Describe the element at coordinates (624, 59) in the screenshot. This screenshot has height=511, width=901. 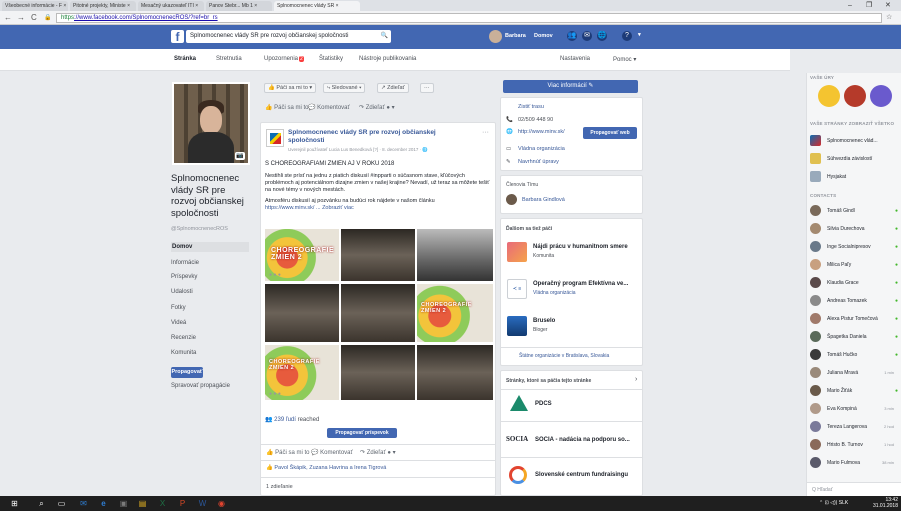
I see `help-menu: Pomoc ▾` at that location.